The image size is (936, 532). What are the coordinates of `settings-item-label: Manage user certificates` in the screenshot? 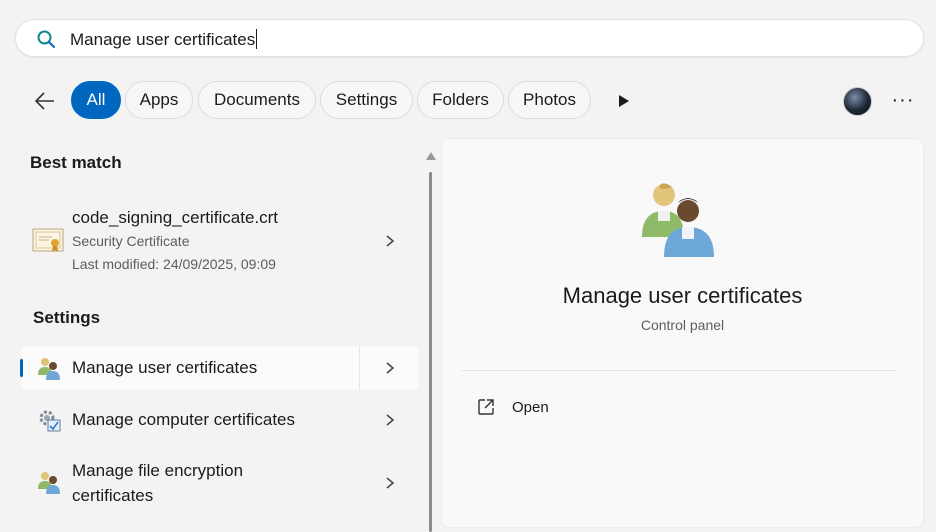 It's located at (165, 367).